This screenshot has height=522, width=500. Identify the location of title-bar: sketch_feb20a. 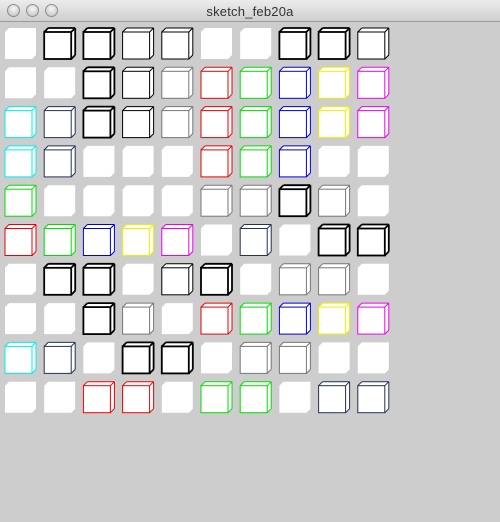
(250, 11).